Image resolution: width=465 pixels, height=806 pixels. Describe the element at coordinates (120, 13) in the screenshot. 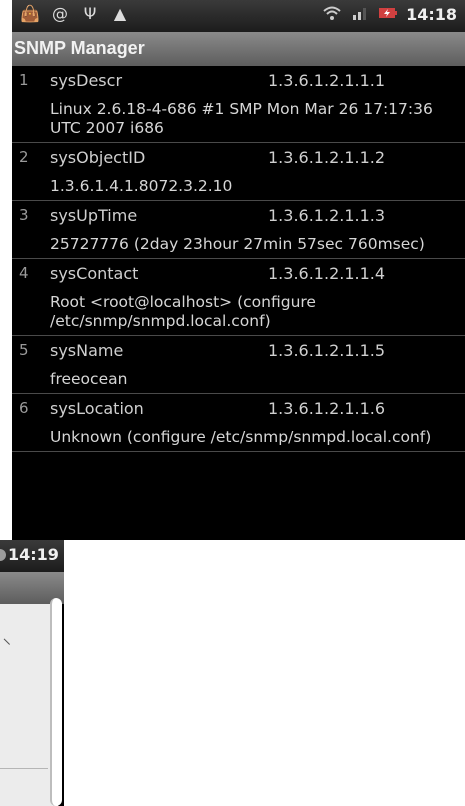

I see `warning-icon: ▲` at that location.